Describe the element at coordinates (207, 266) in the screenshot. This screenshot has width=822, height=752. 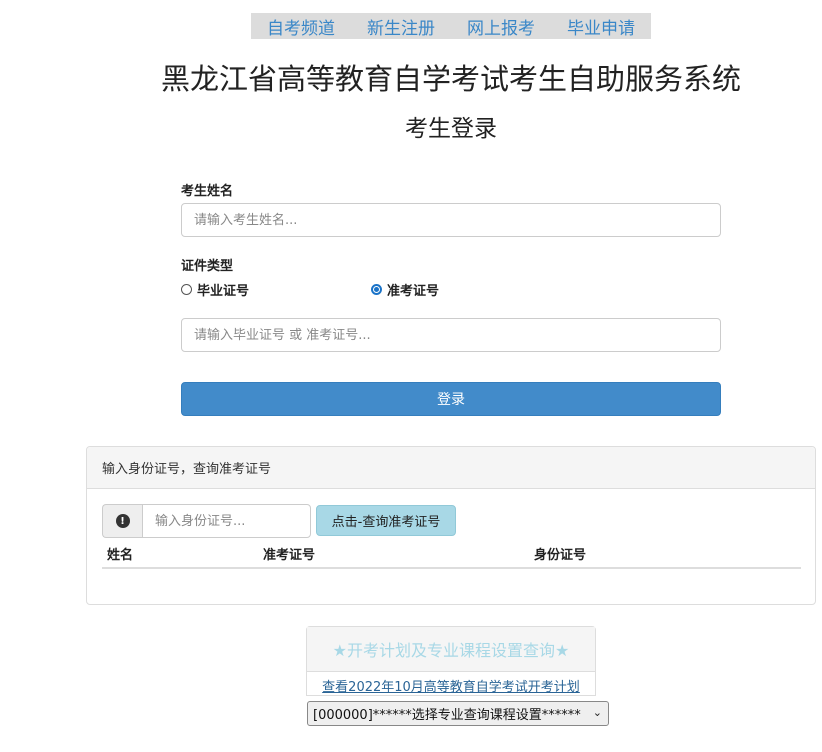
I see `cert-type-label: 证件类型` at that location.